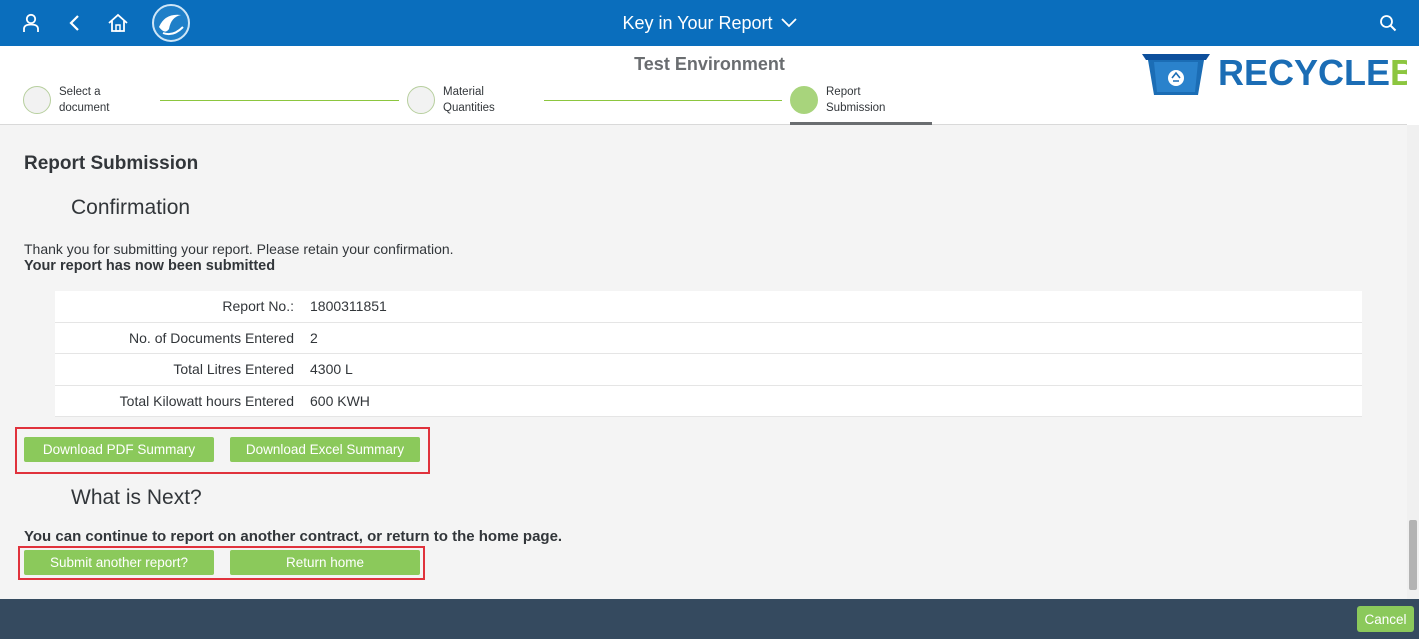 Image resolution: width=1419 pixels, height=639 pixels. What do you see at coordinates (314, 337) in the screenshot?
I see `detail-value: 2` at bounding box center [314, 337].